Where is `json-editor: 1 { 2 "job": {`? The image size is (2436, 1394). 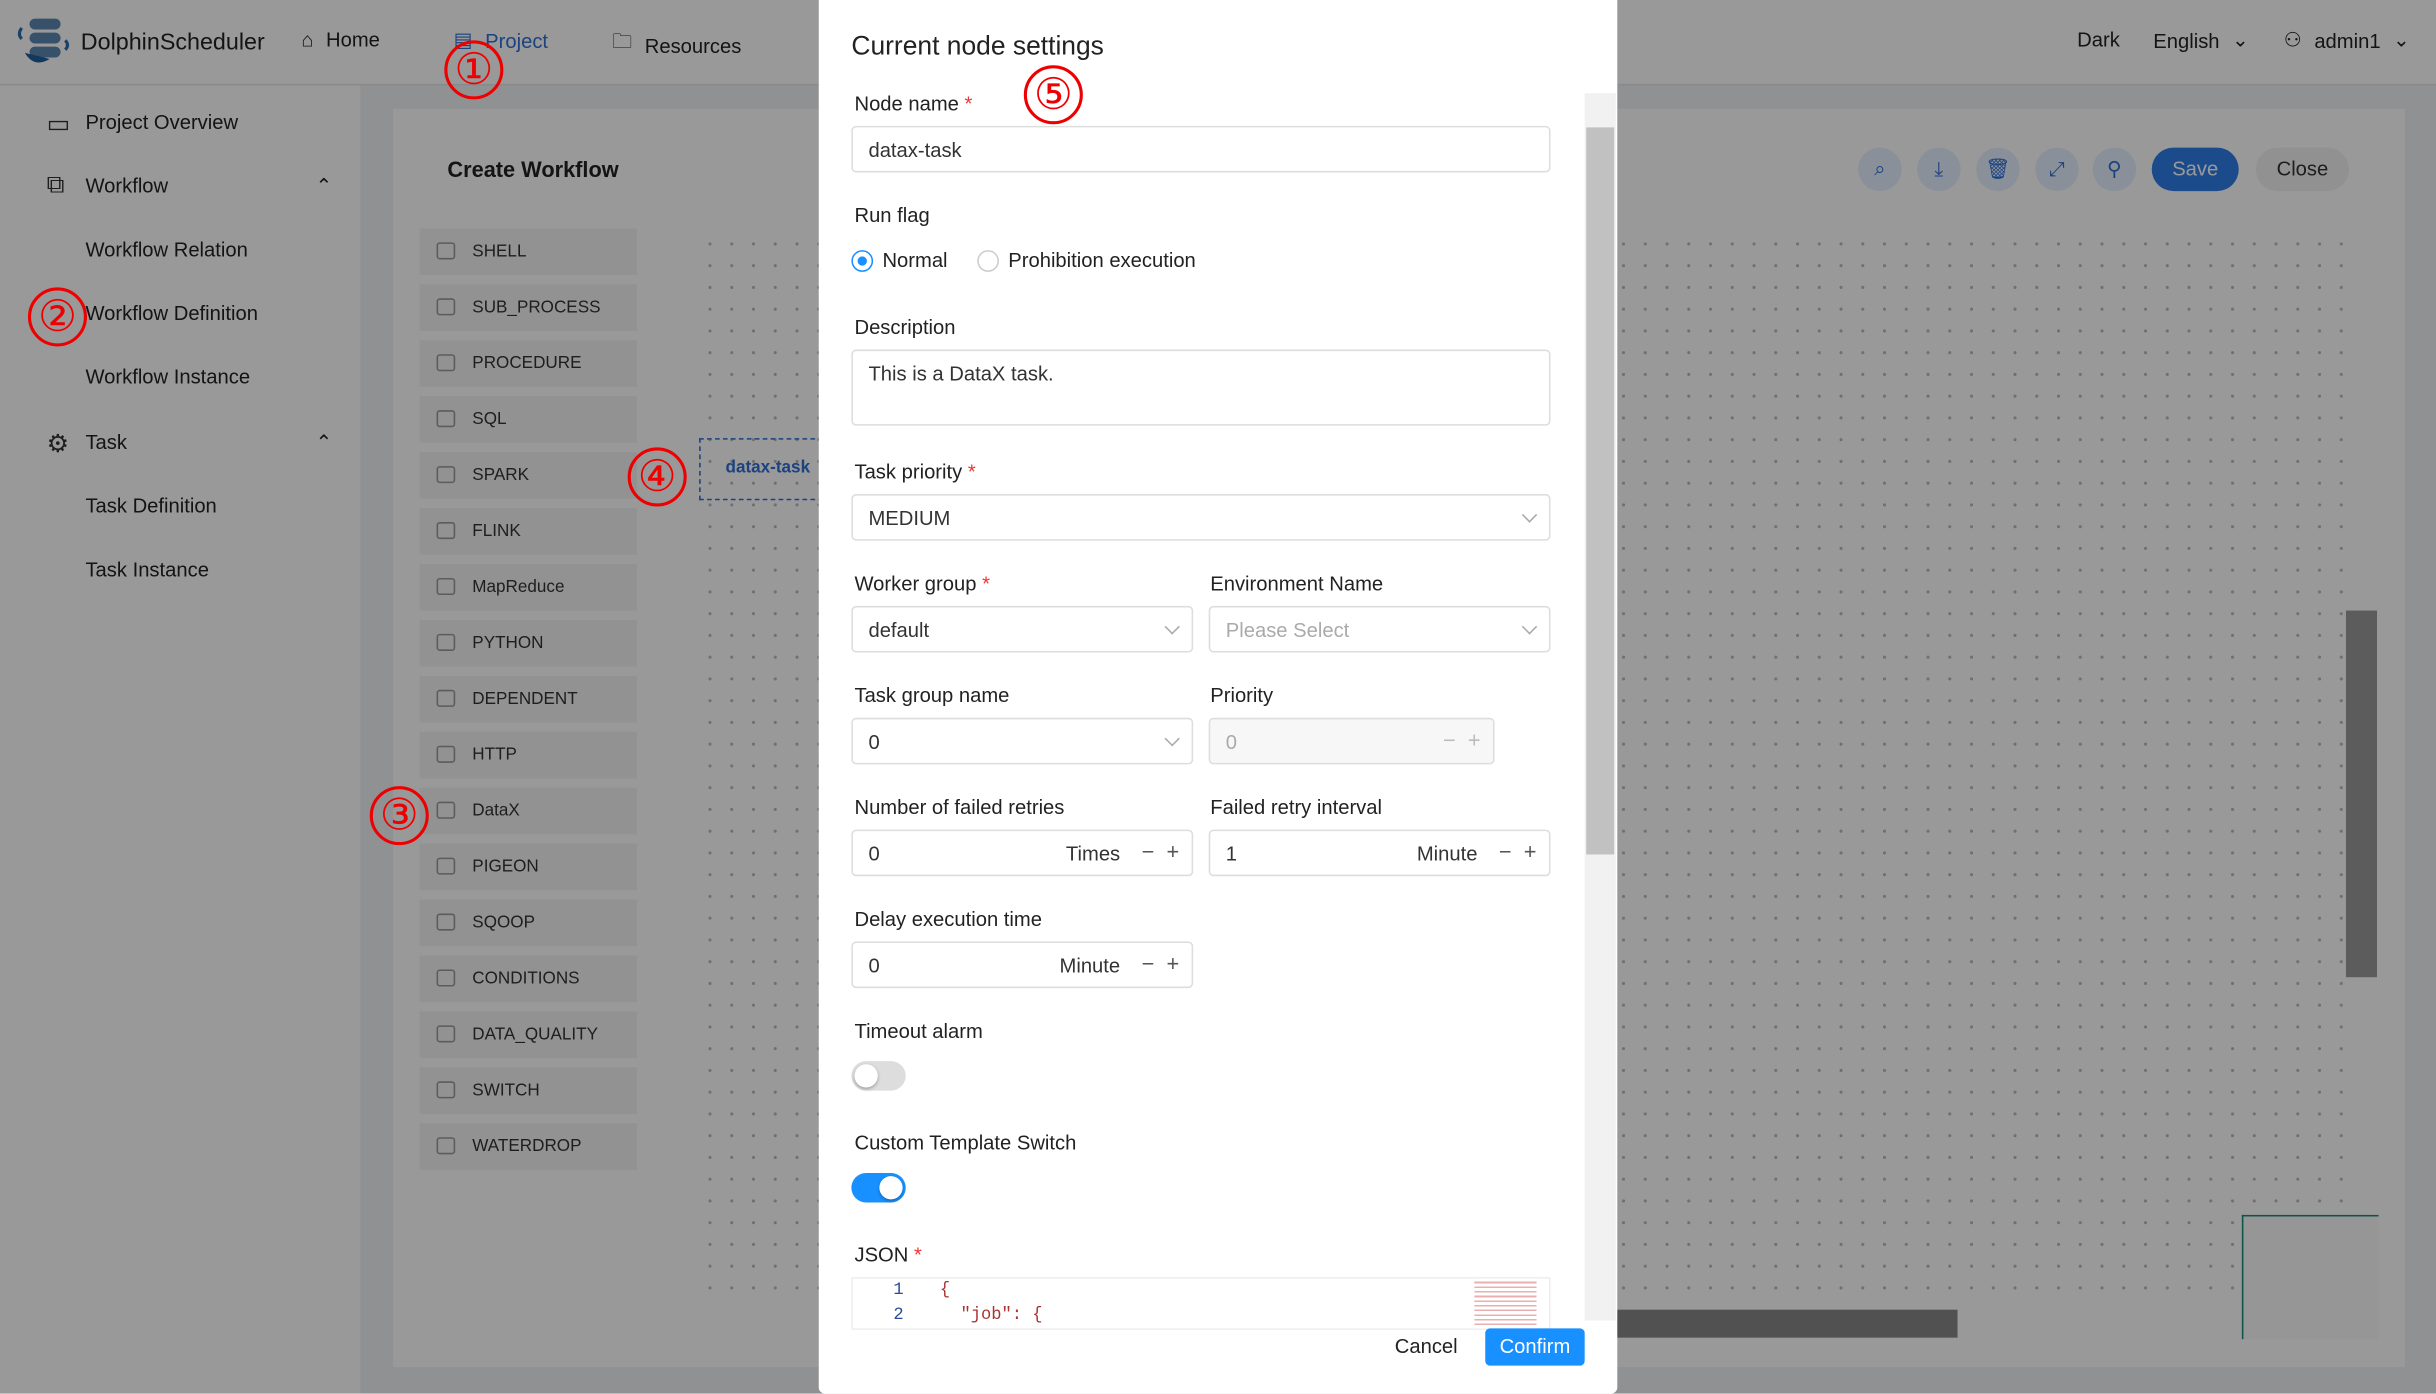
json-editor: 1 { 2 "job": { is located at coordinates (1201, 1303).